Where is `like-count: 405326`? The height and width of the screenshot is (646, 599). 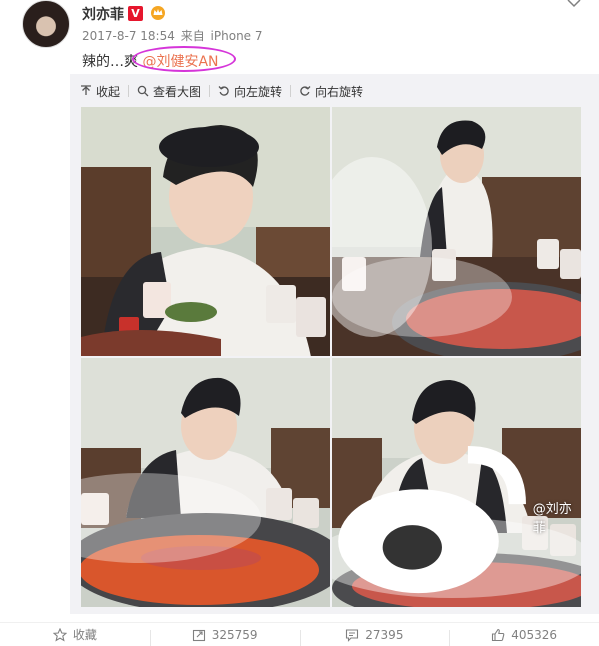
like-count: 405326 is located at coordinates (534, 634).